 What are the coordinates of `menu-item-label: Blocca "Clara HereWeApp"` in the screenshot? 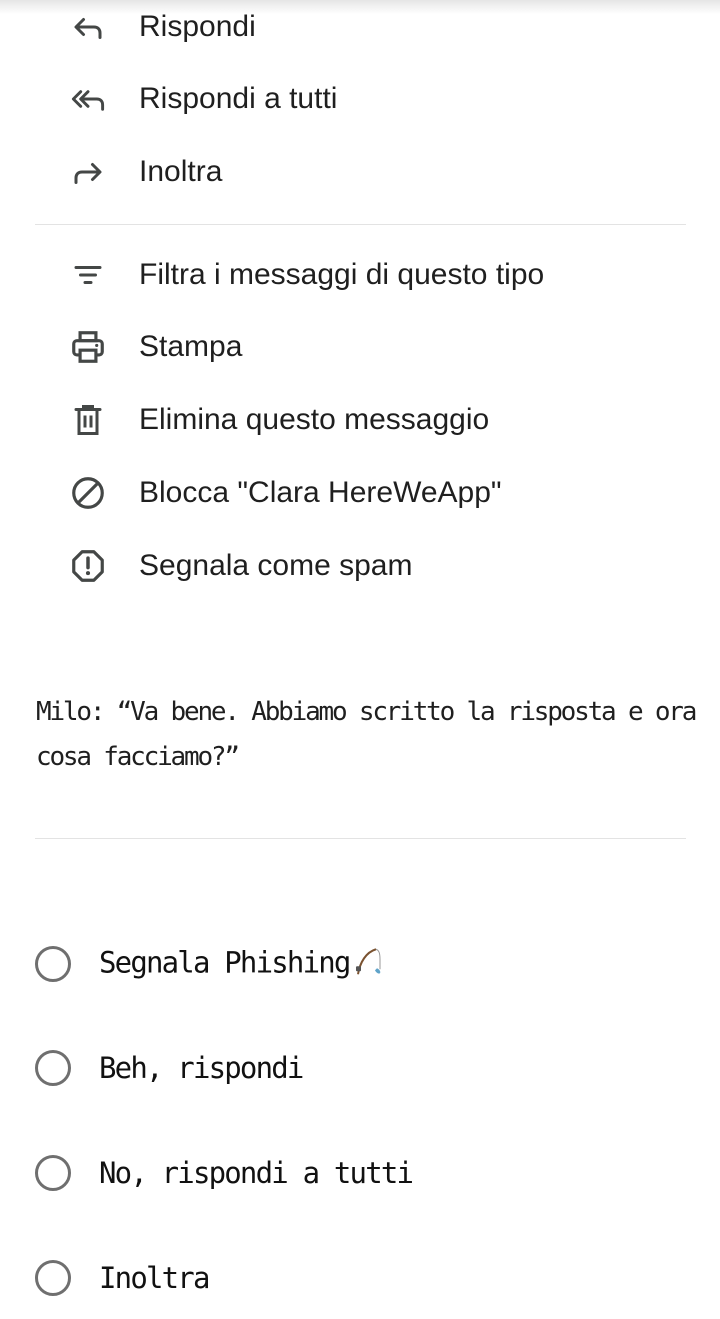 It's located at (320, 492).